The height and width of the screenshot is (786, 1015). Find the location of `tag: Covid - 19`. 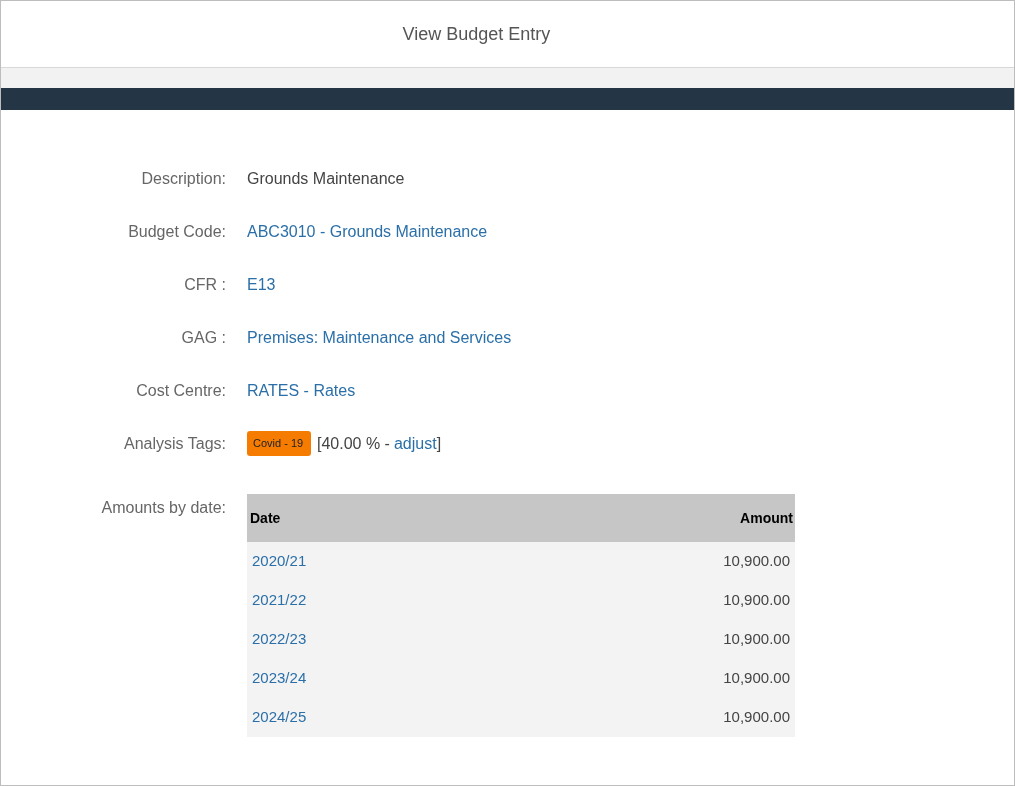

tag: Covid - 19 is located at coordinates (279, 443).